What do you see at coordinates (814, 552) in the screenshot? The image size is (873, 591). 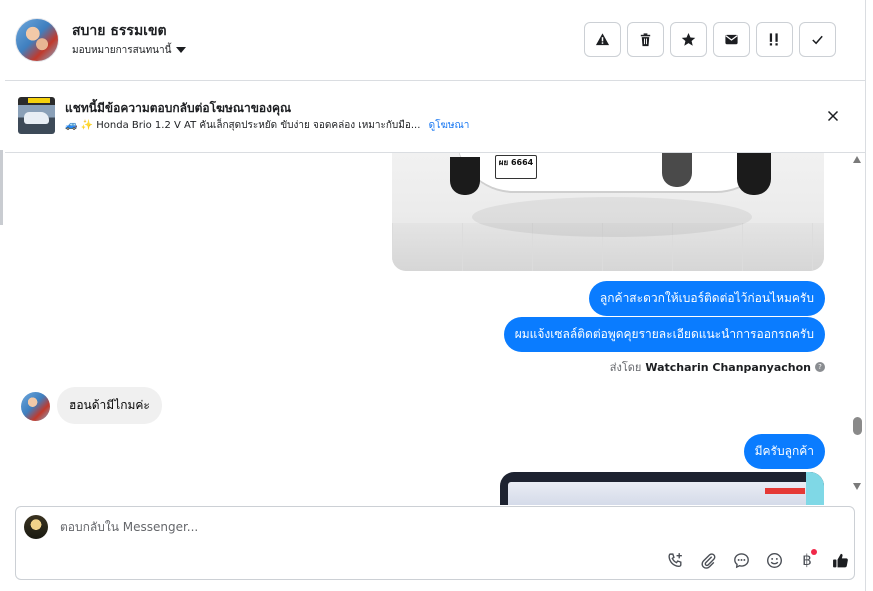 I see `notification-dot` at bounding box center [814, 552].